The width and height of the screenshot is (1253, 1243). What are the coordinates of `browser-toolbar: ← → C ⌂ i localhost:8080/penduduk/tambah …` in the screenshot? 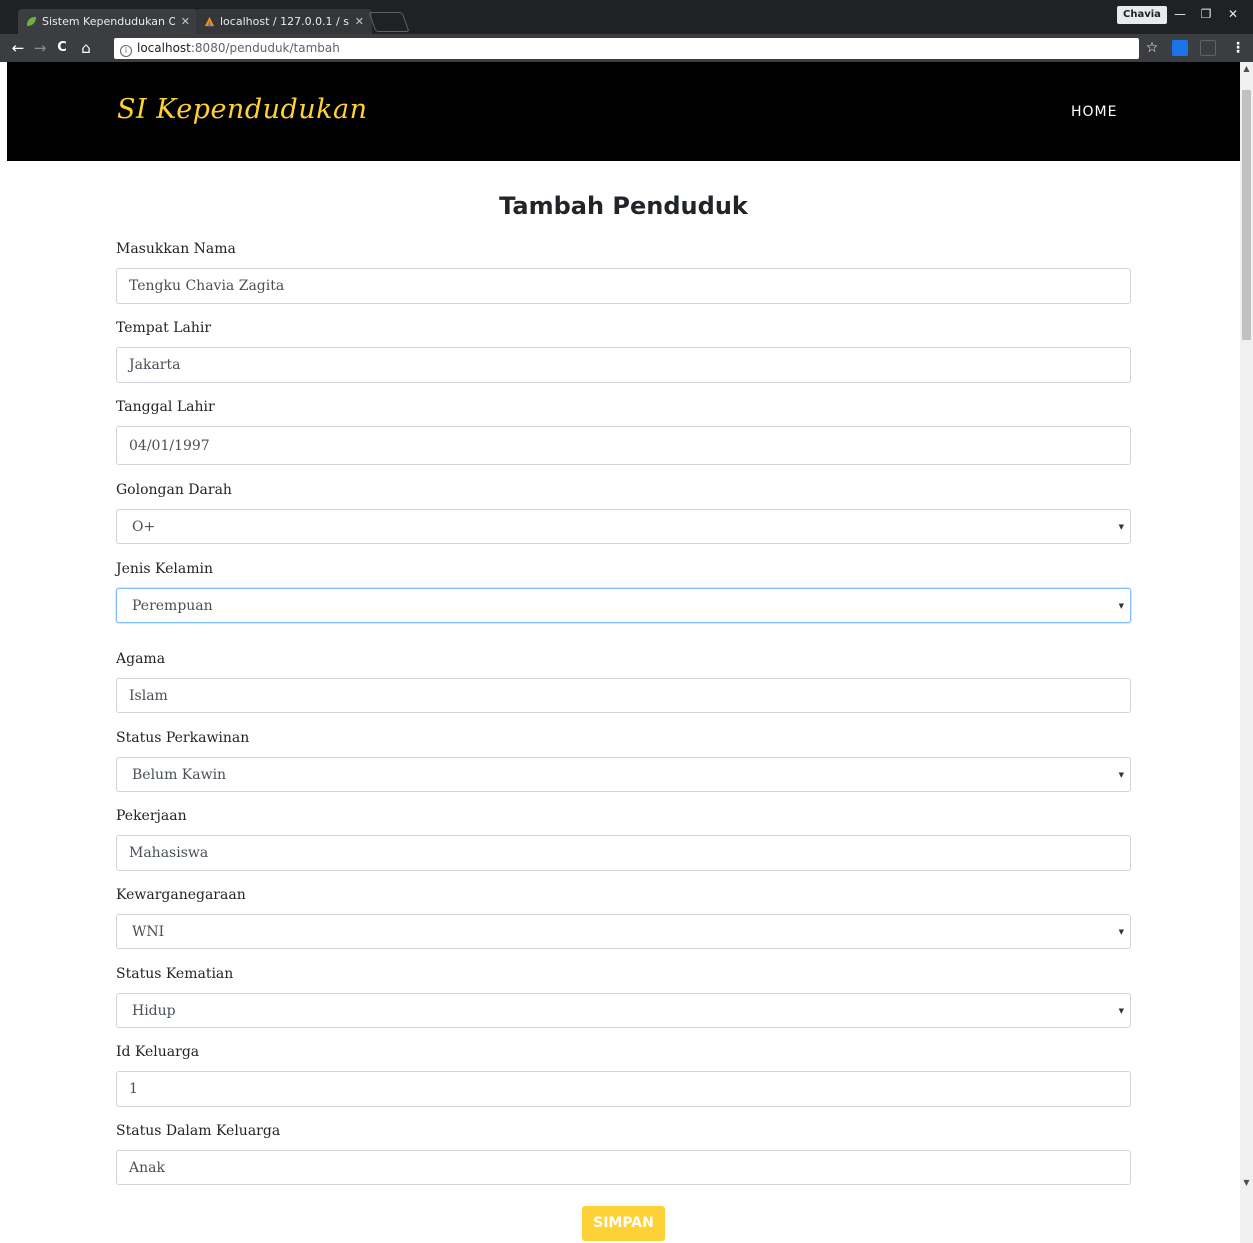 It's located at (626, 48).